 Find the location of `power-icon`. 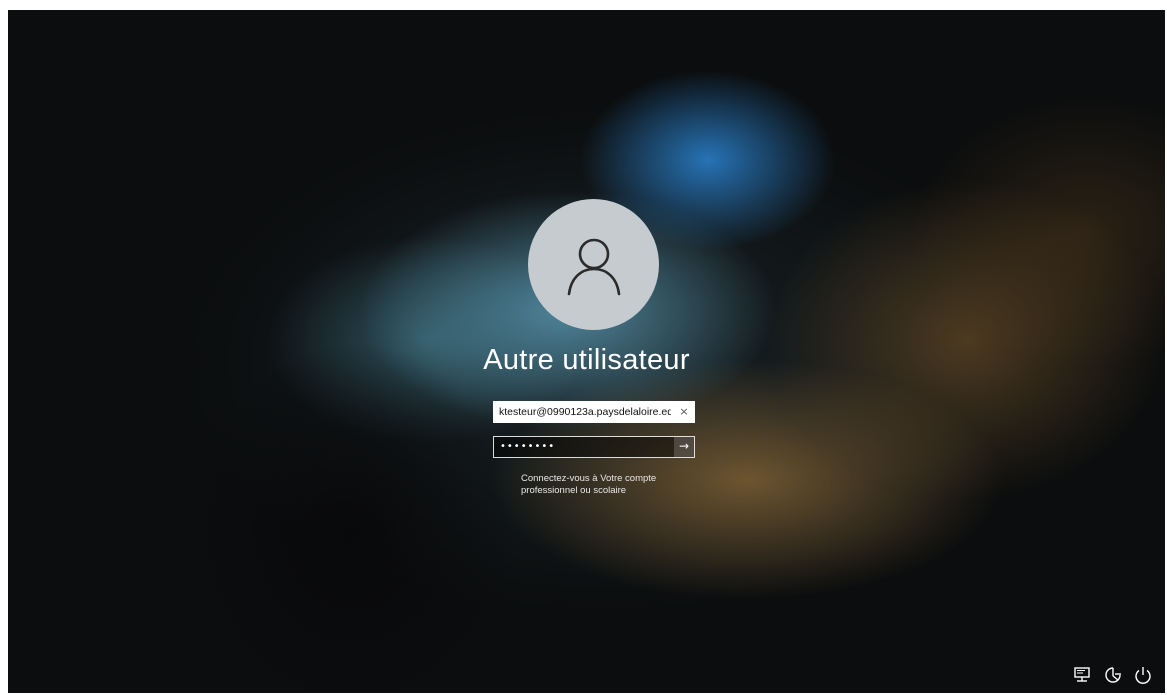

power-icon is located at coordinates (1143, 675).